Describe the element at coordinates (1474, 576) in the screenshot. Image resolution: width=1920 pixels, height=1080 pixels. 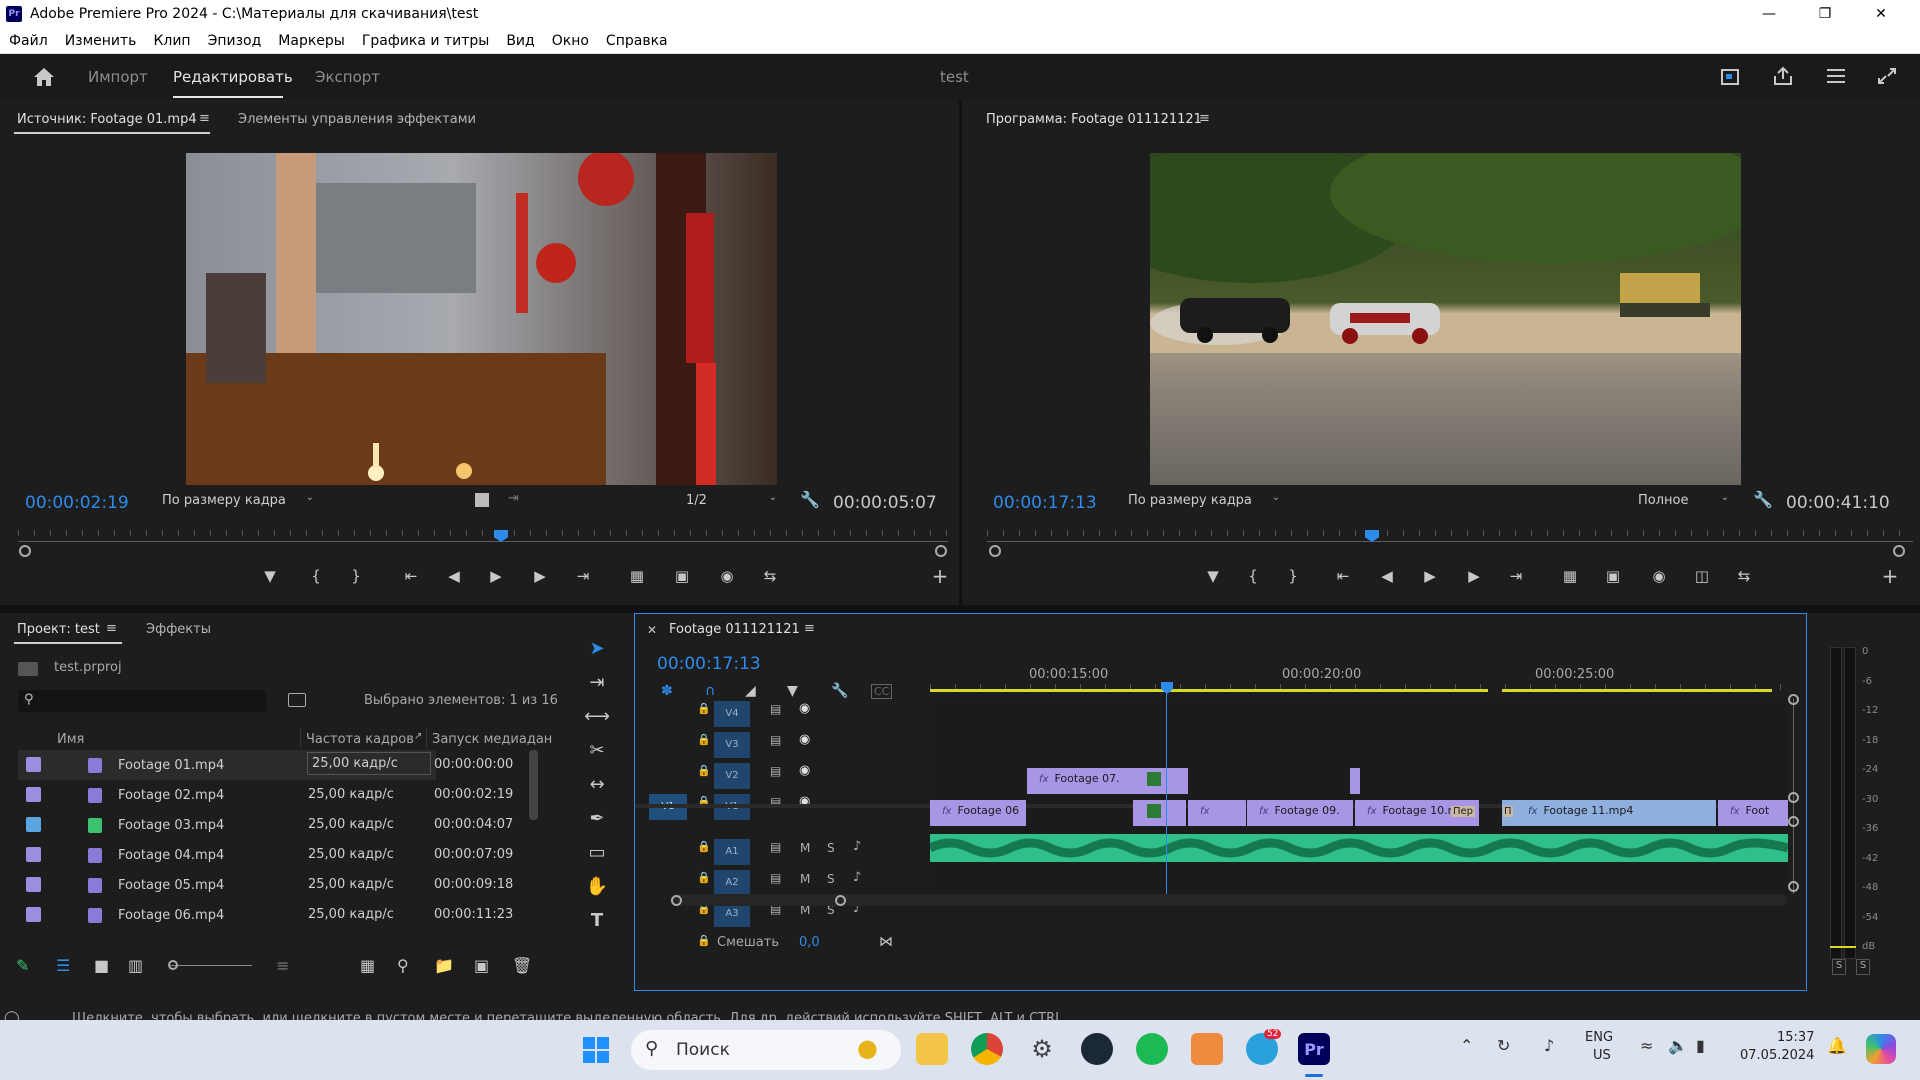
I see `step-forward-icon: ▶` at that location.